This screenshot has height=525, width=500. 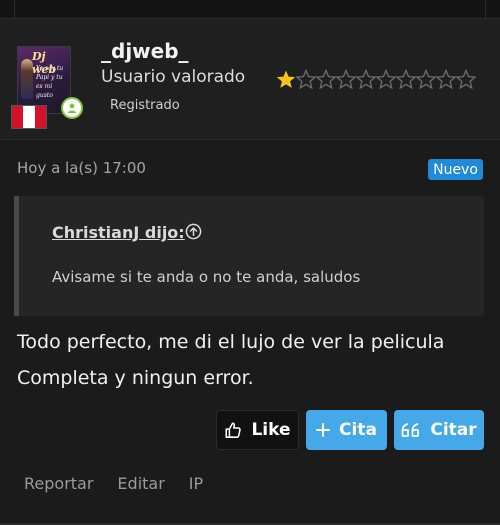 What do you see at coordinates (49, 77) in the screenshot?
I see `avatar-line: Papi y tu` at bounding box center [49, 77].